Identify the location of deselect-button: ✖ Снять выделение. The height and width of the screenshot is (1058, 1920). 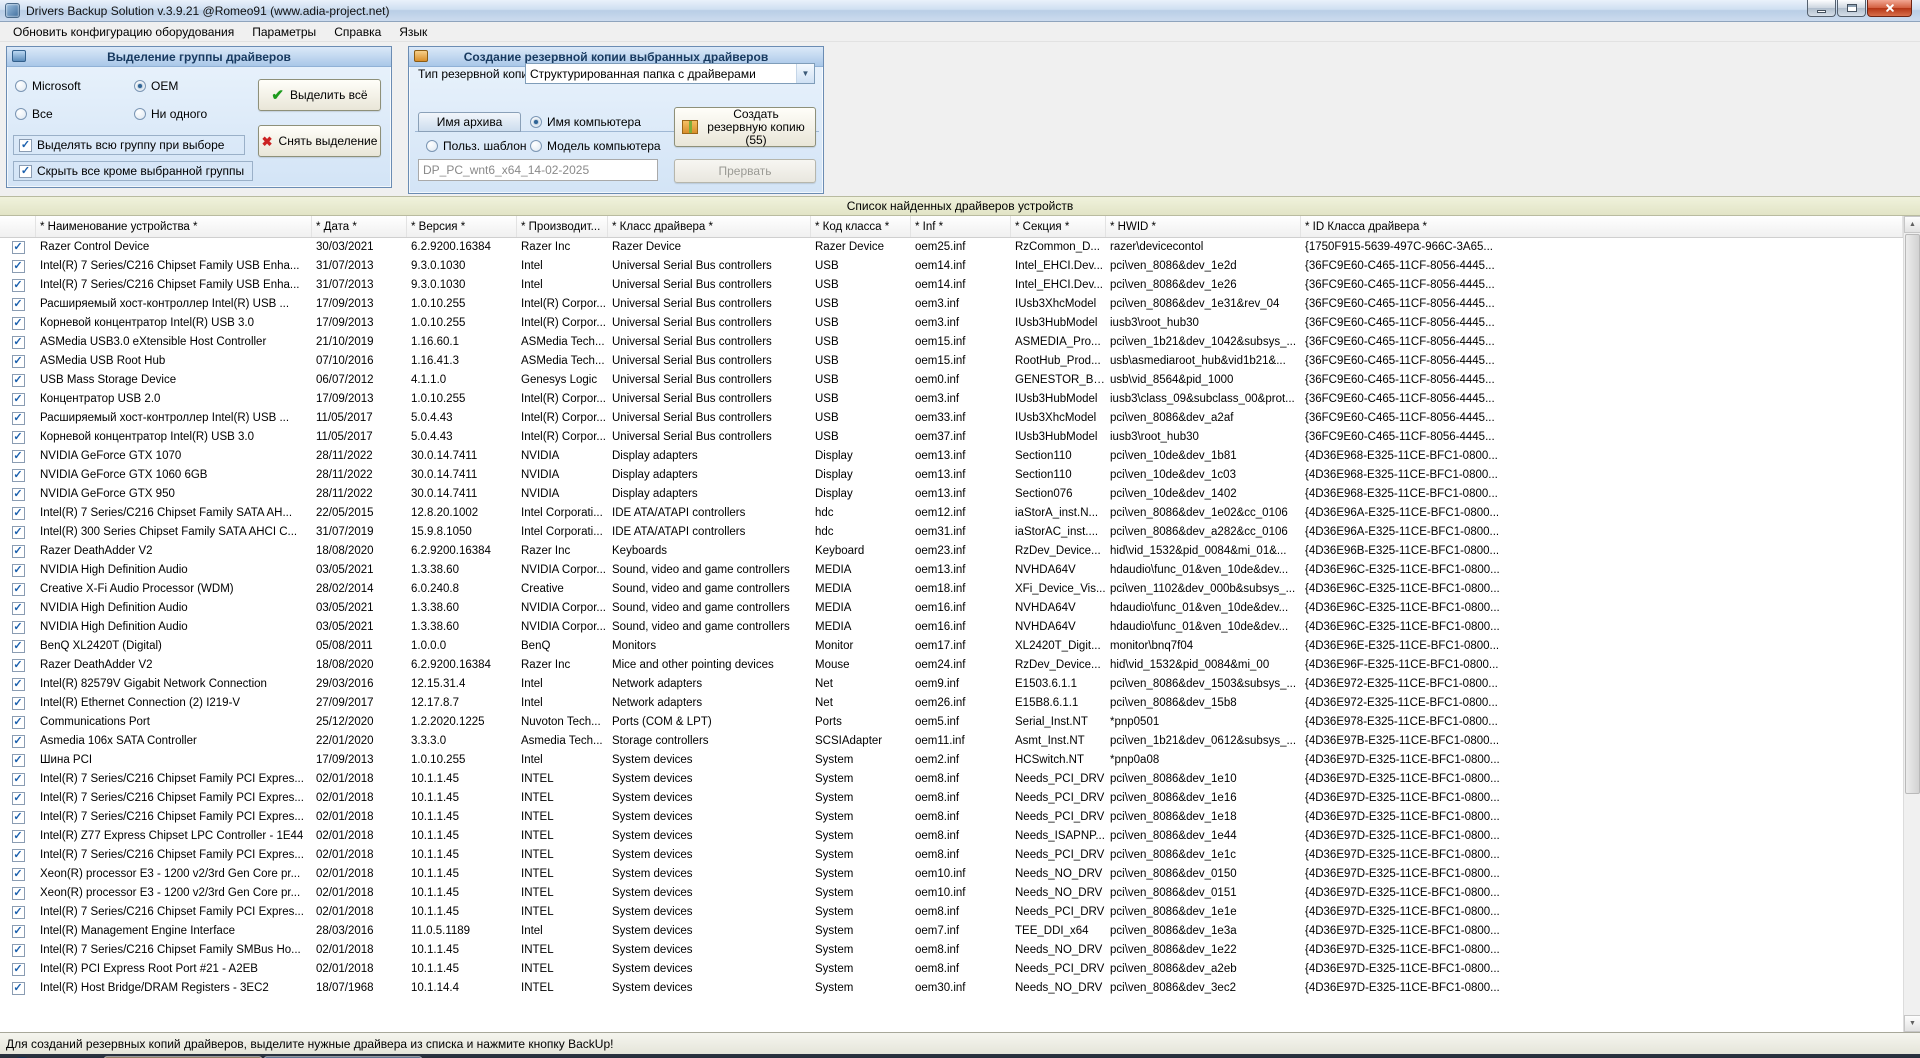
(319, 141).